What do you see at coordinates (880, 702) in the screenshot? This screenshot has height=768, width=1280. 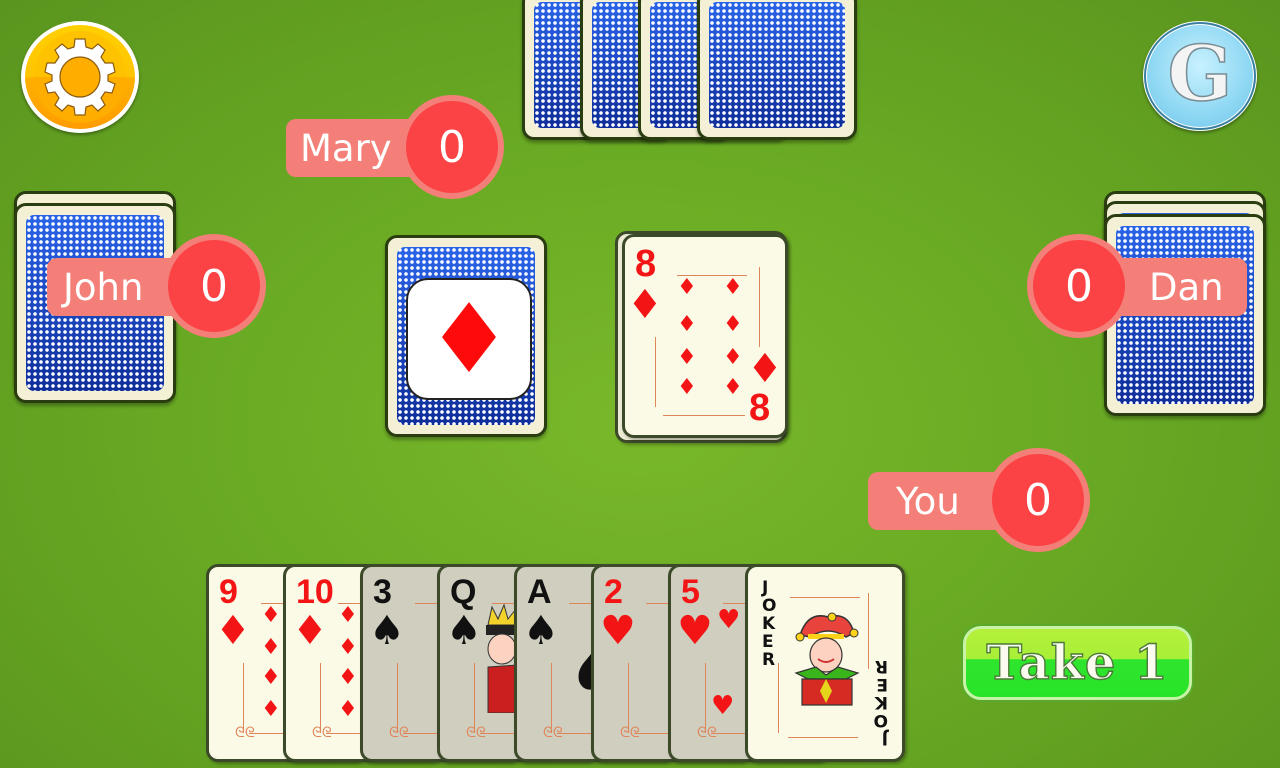 I see `joker-label-bottom: JOKER` at bounding box center [880, 702].